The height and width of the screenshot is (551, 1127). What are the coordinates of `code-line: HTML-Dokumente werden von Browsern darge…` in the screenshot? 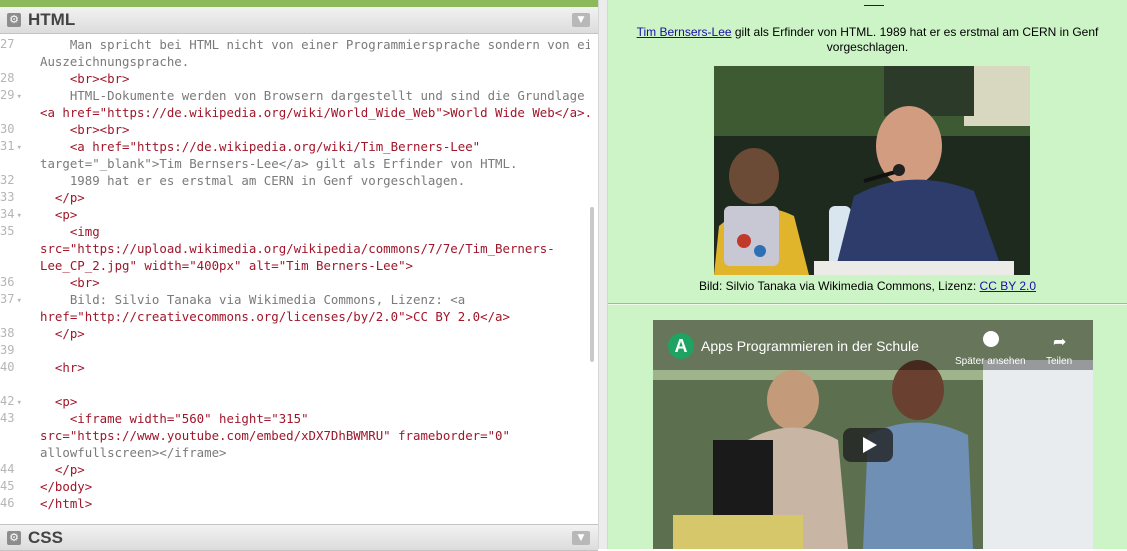 It's located at (315, 95).